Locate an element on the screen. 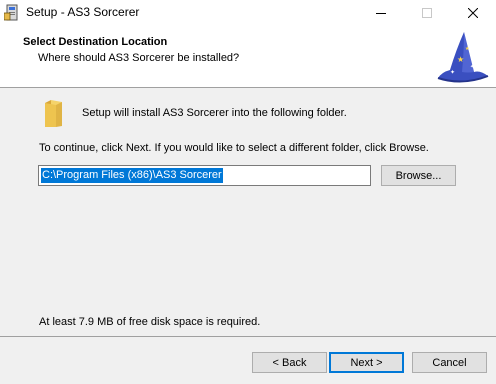 The width and height of the screenshot is (496, 384). next-button: Next > is located at coordinates (366, 362).